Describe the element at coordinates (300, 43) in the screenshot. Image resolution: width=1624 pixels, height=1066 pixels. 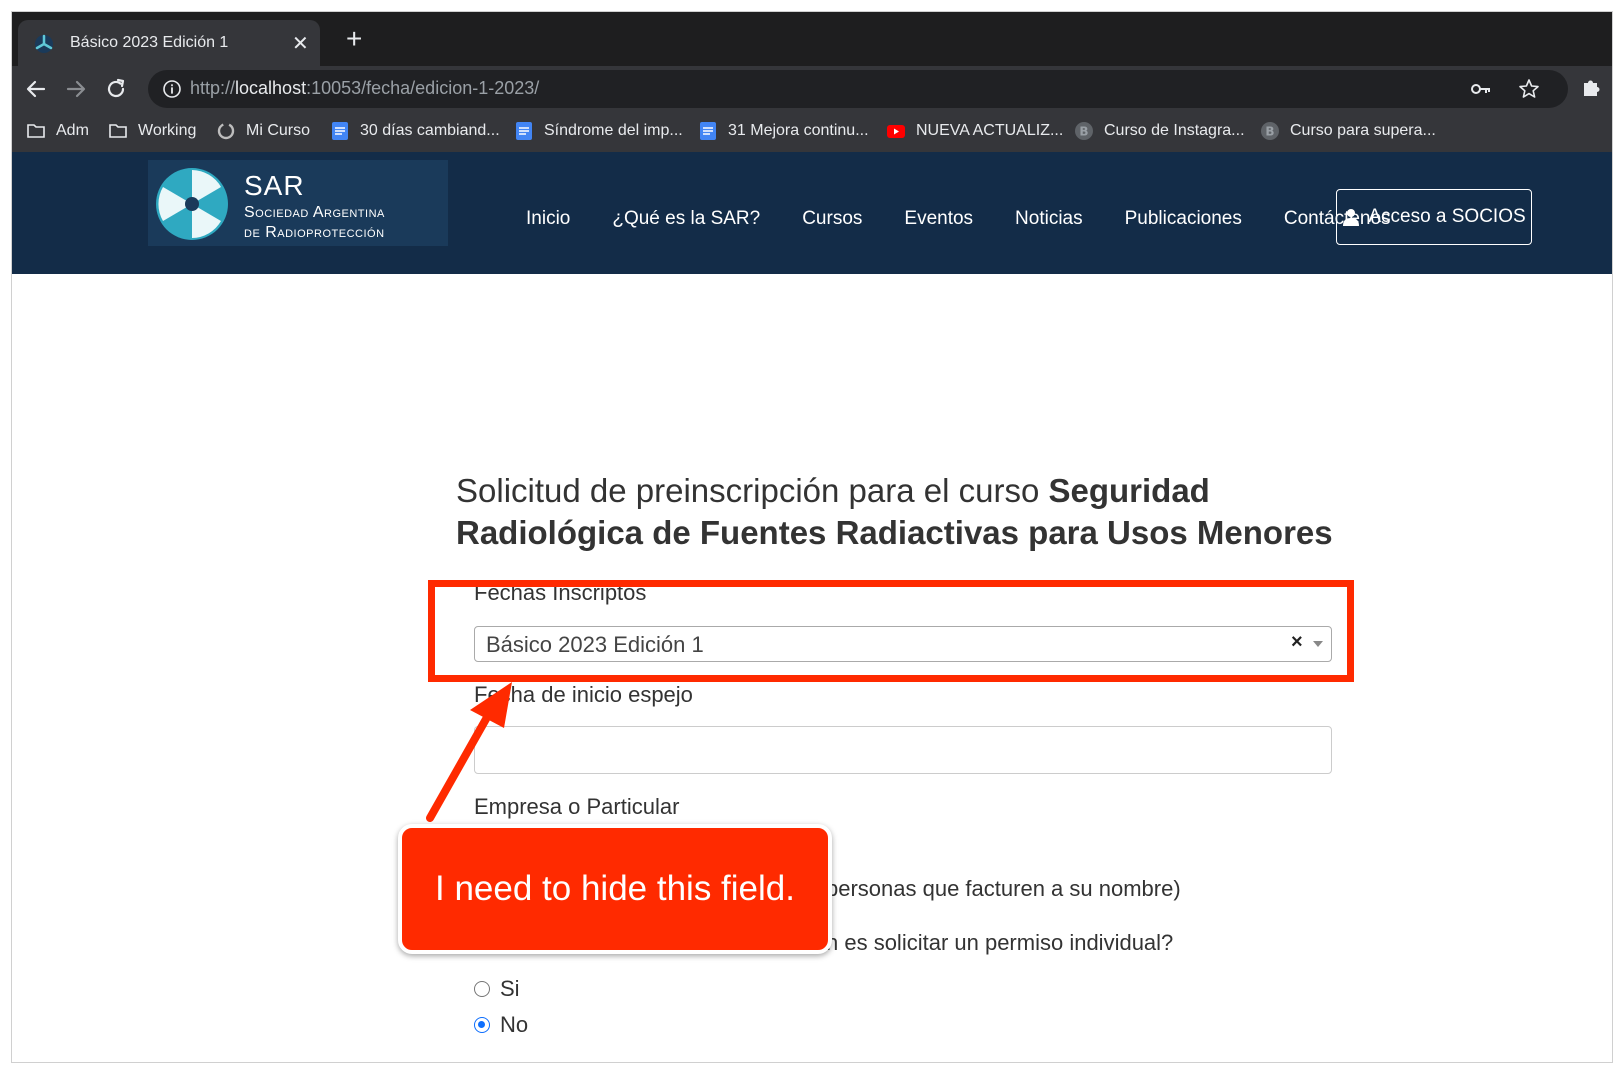
I see `tab-close-icon: ✕` at that location.